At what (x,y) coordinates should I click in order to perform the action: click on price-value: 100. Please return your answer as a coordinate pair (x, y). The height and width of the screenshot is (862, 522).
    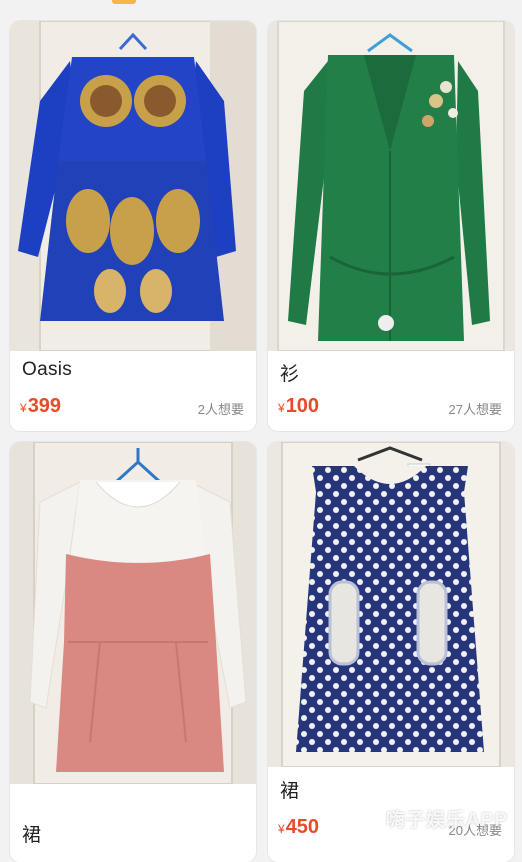
    Looking at the image, I should click on (302, 406).